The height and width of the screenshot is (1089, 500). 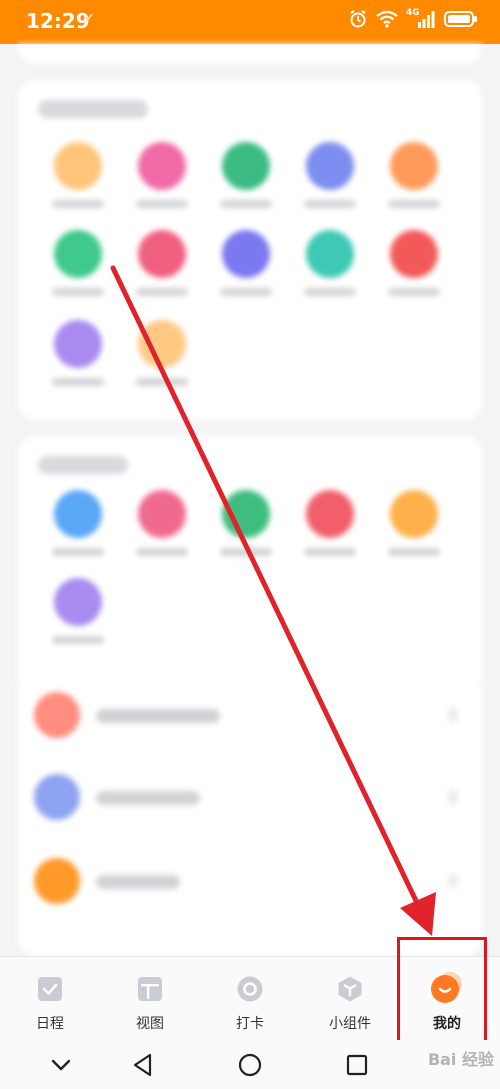 I want to click on tab-checkin: 打卡, so click(x=250, y=999).